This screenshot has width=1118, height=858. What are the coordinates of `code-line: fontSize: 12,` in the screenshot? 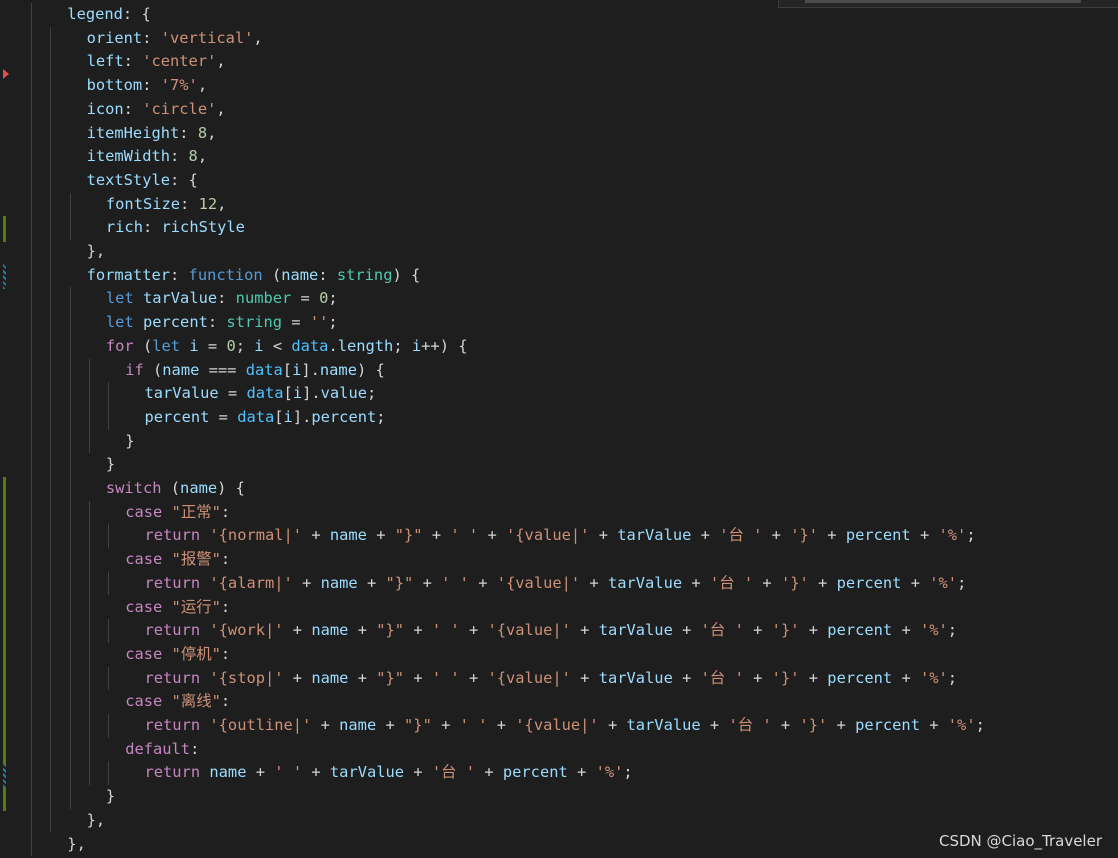 It's located at (166, 205).